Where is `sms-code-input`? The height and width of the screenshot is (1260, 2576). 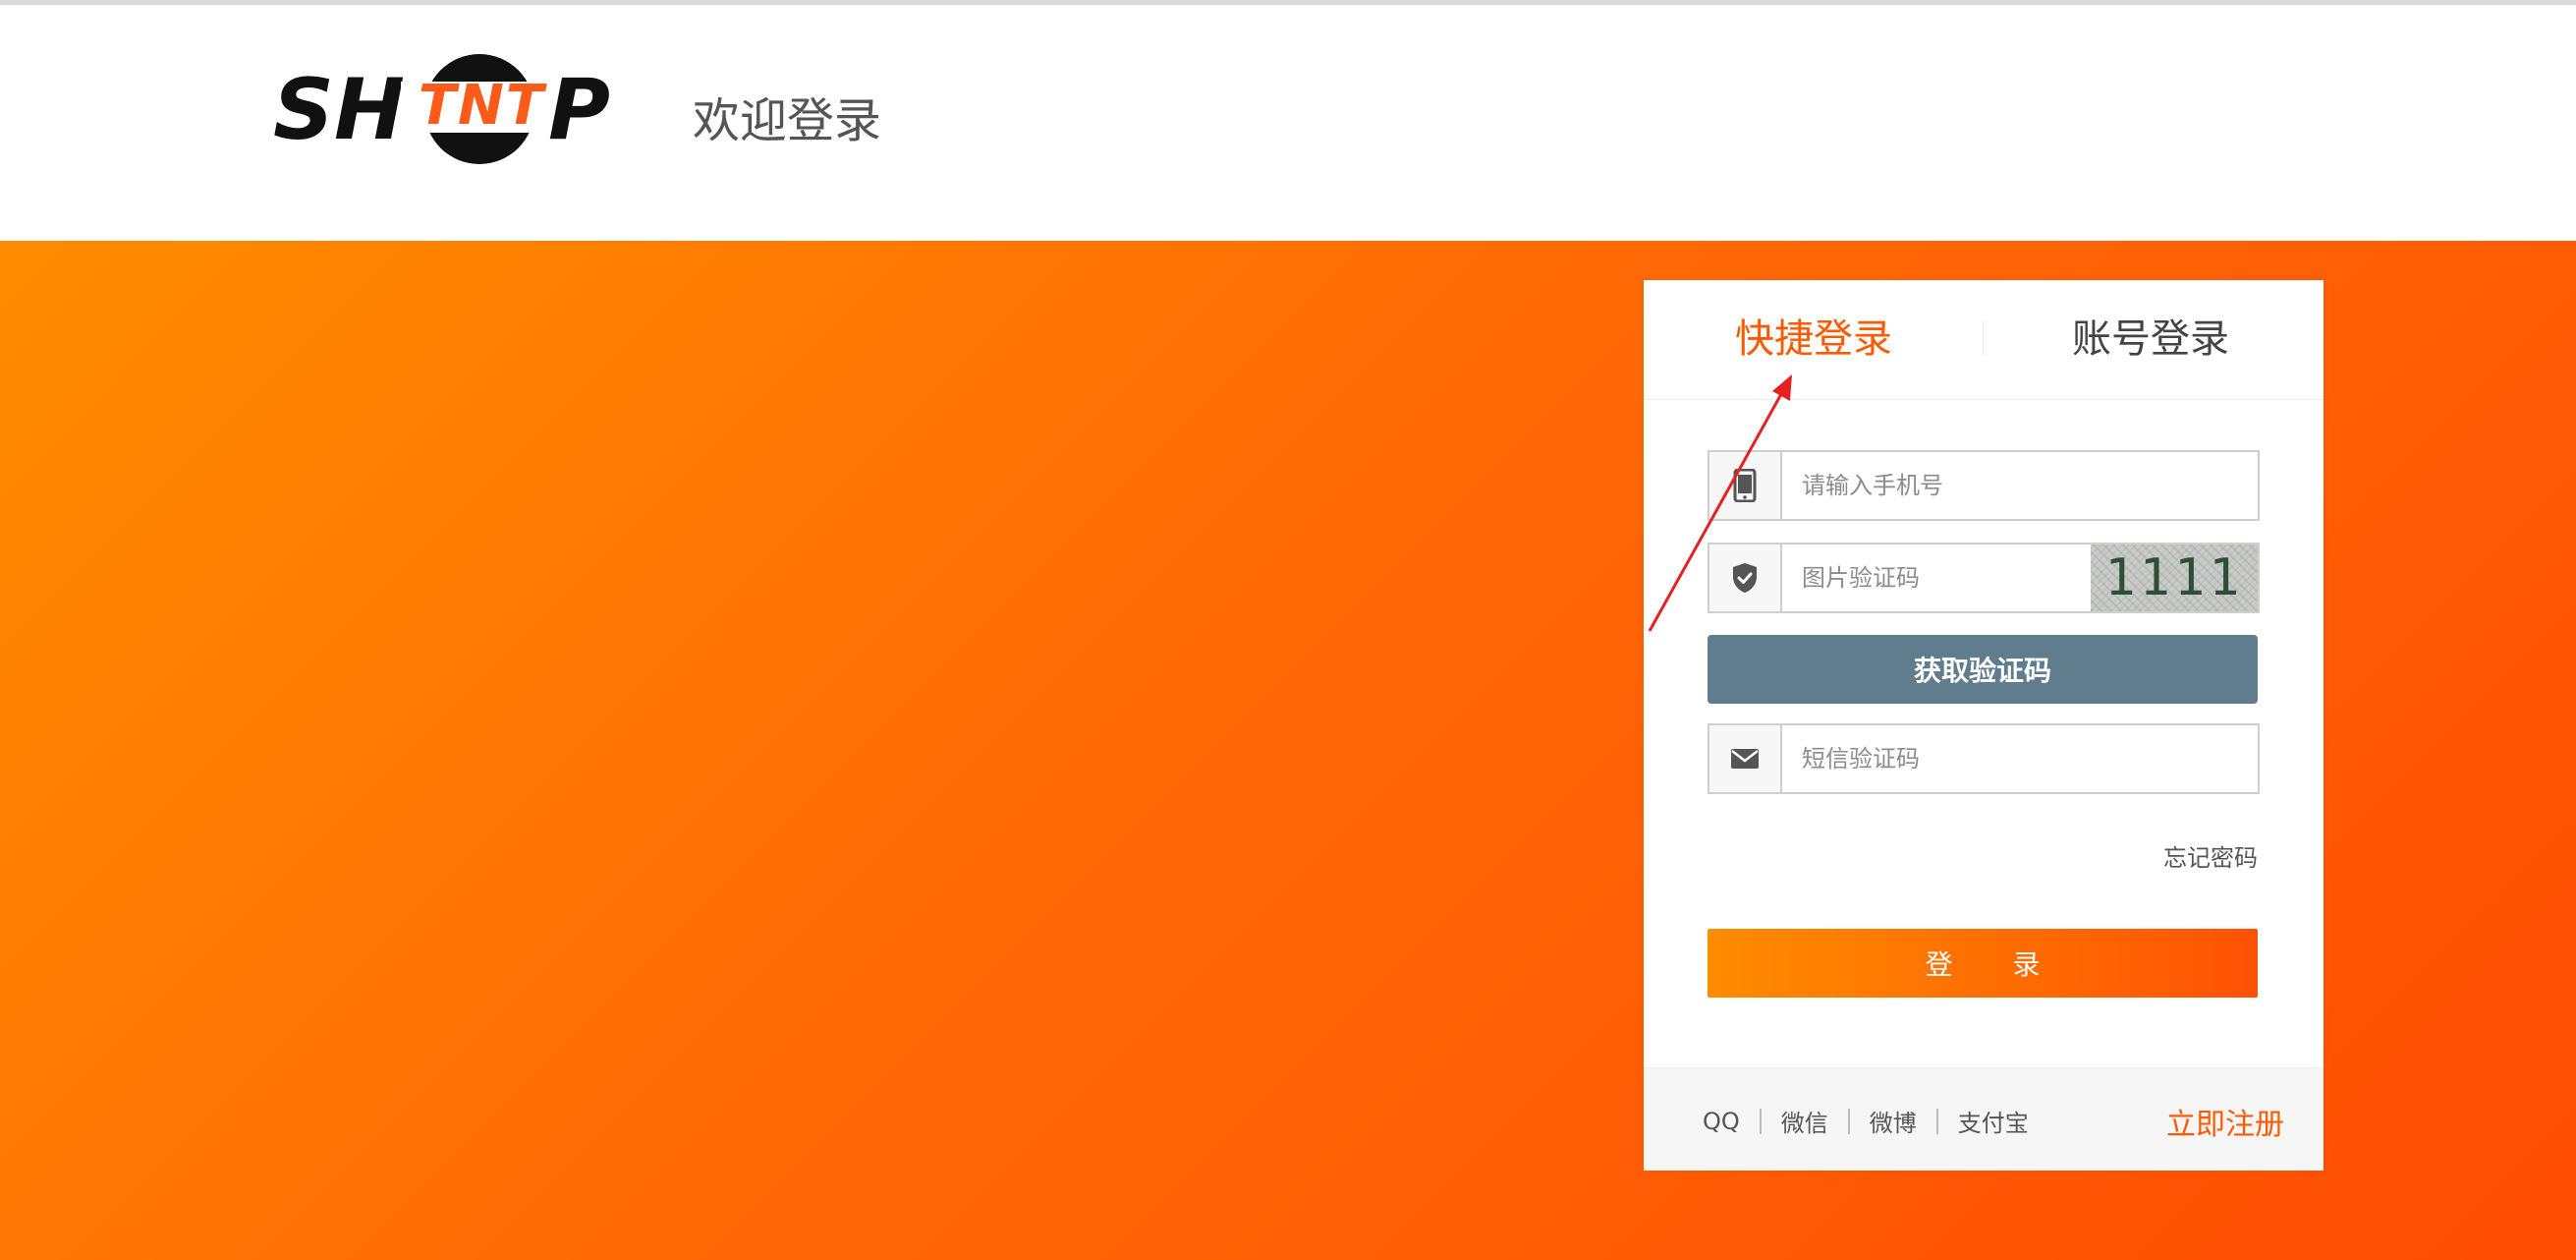
sms-code-input is located at coordinates (2018, 758).